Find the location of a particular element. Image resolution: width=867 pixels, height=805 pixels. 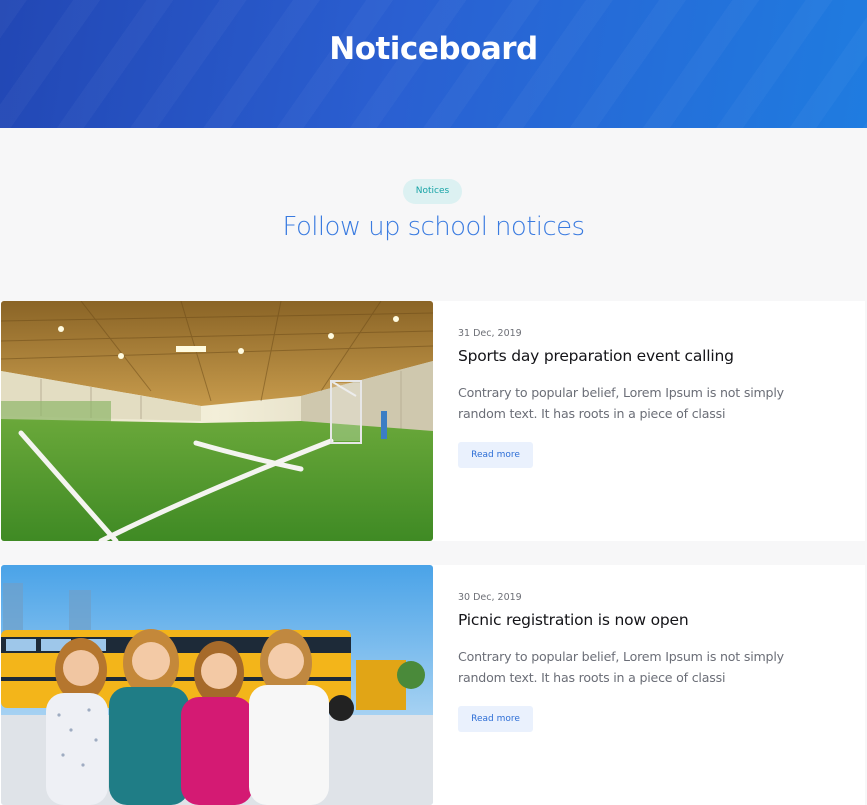

page-title: Noticeboard is located at coordinates (433, 49).